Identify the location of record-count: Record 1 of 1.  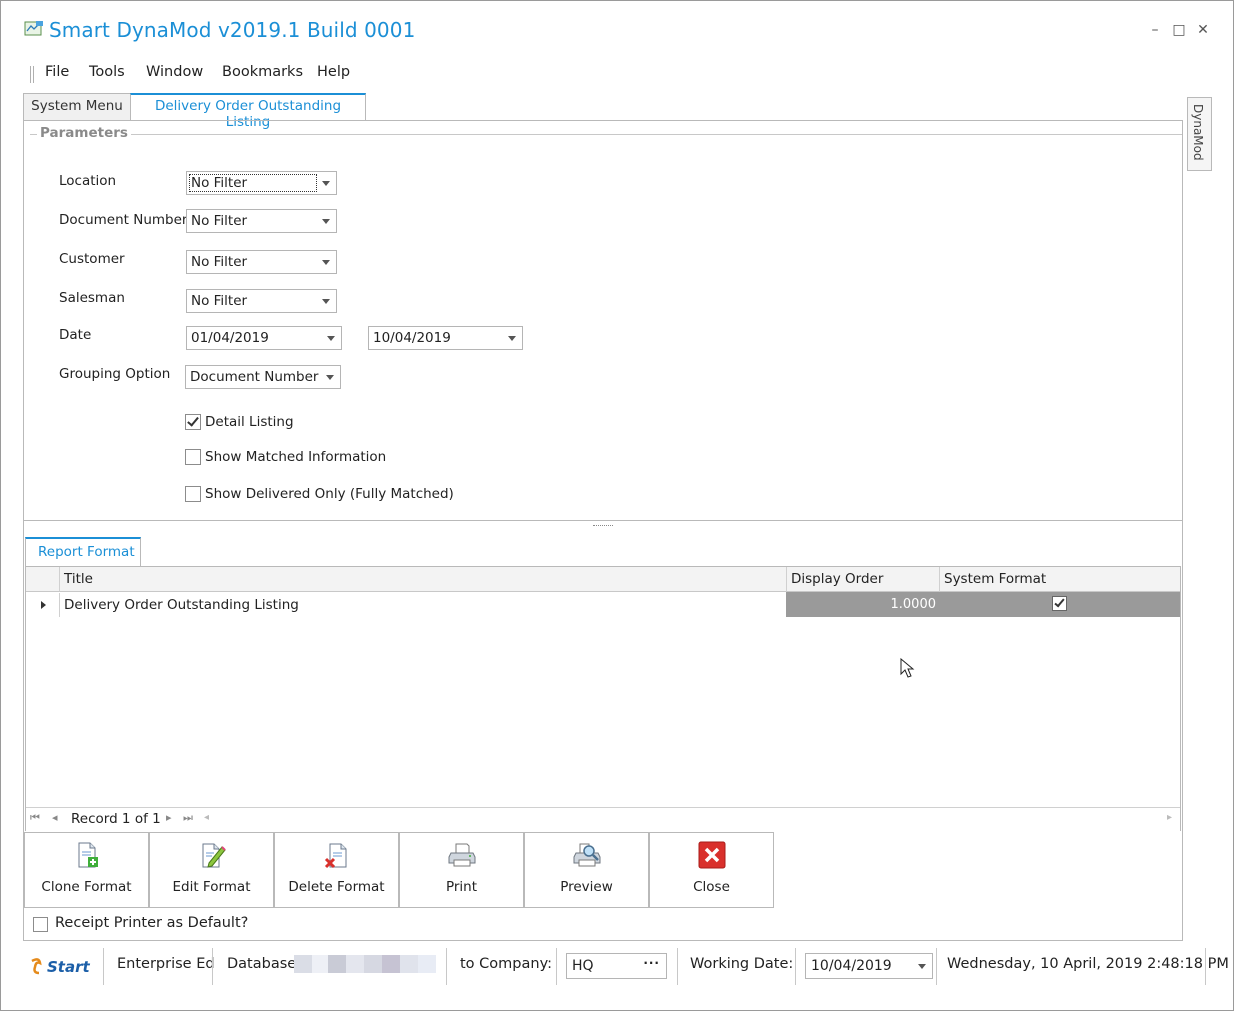
(116, 819).